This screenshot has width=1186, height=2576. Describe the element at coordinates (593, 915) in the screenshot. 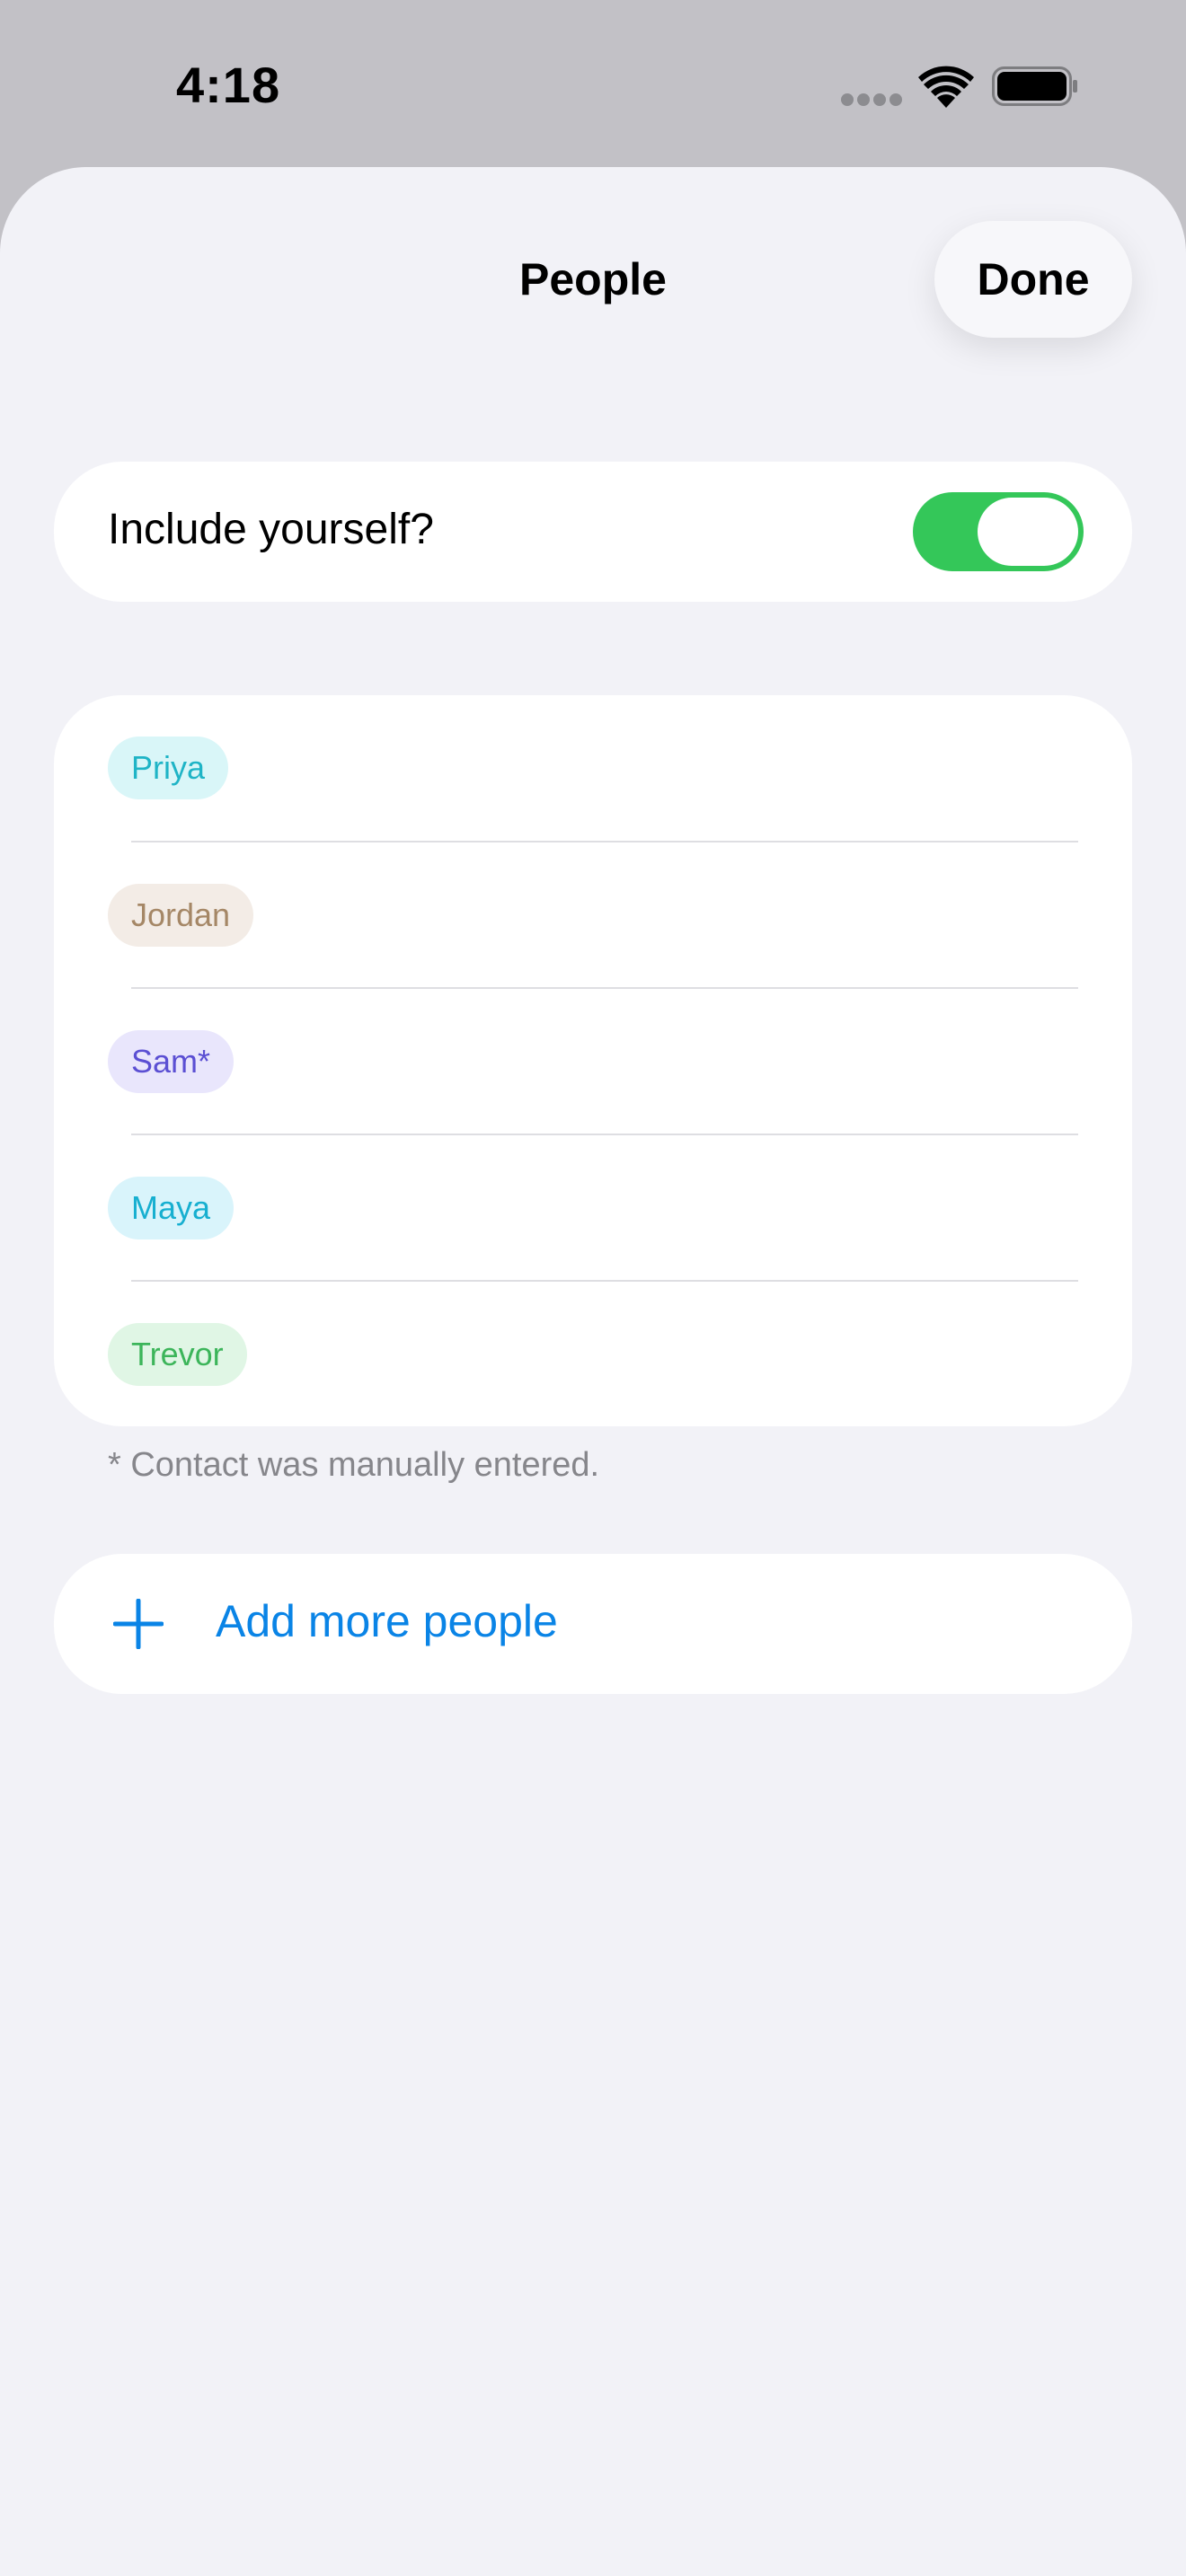

I see `list-item: Jordan` at that location.